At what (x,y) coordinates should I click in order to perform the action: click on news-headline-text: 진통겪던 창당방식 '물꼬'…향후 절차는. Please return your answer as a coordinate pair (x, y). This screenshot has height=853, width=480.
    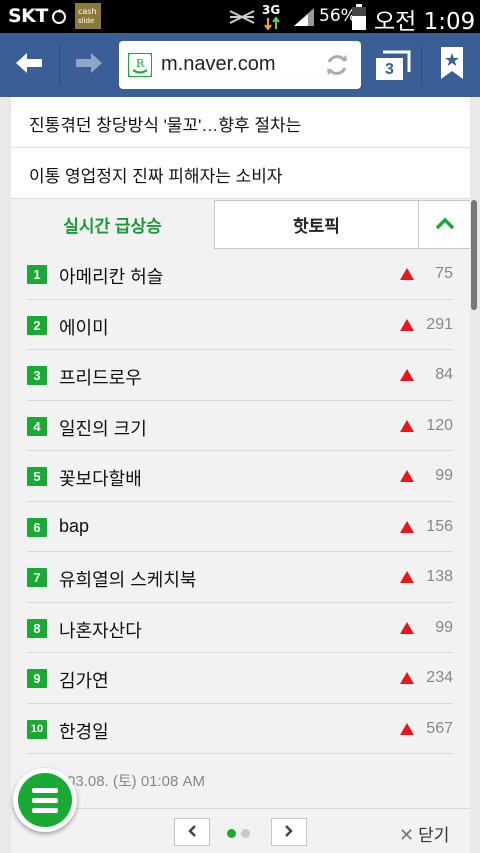
    Looking at the image, I should click on (165, 125).